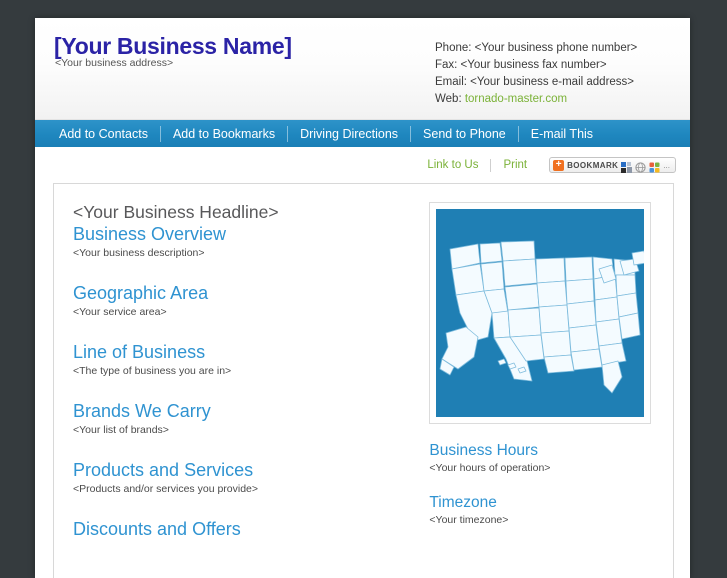  I want to click on link-to-us-link: Link to Us, so click(453, 165).